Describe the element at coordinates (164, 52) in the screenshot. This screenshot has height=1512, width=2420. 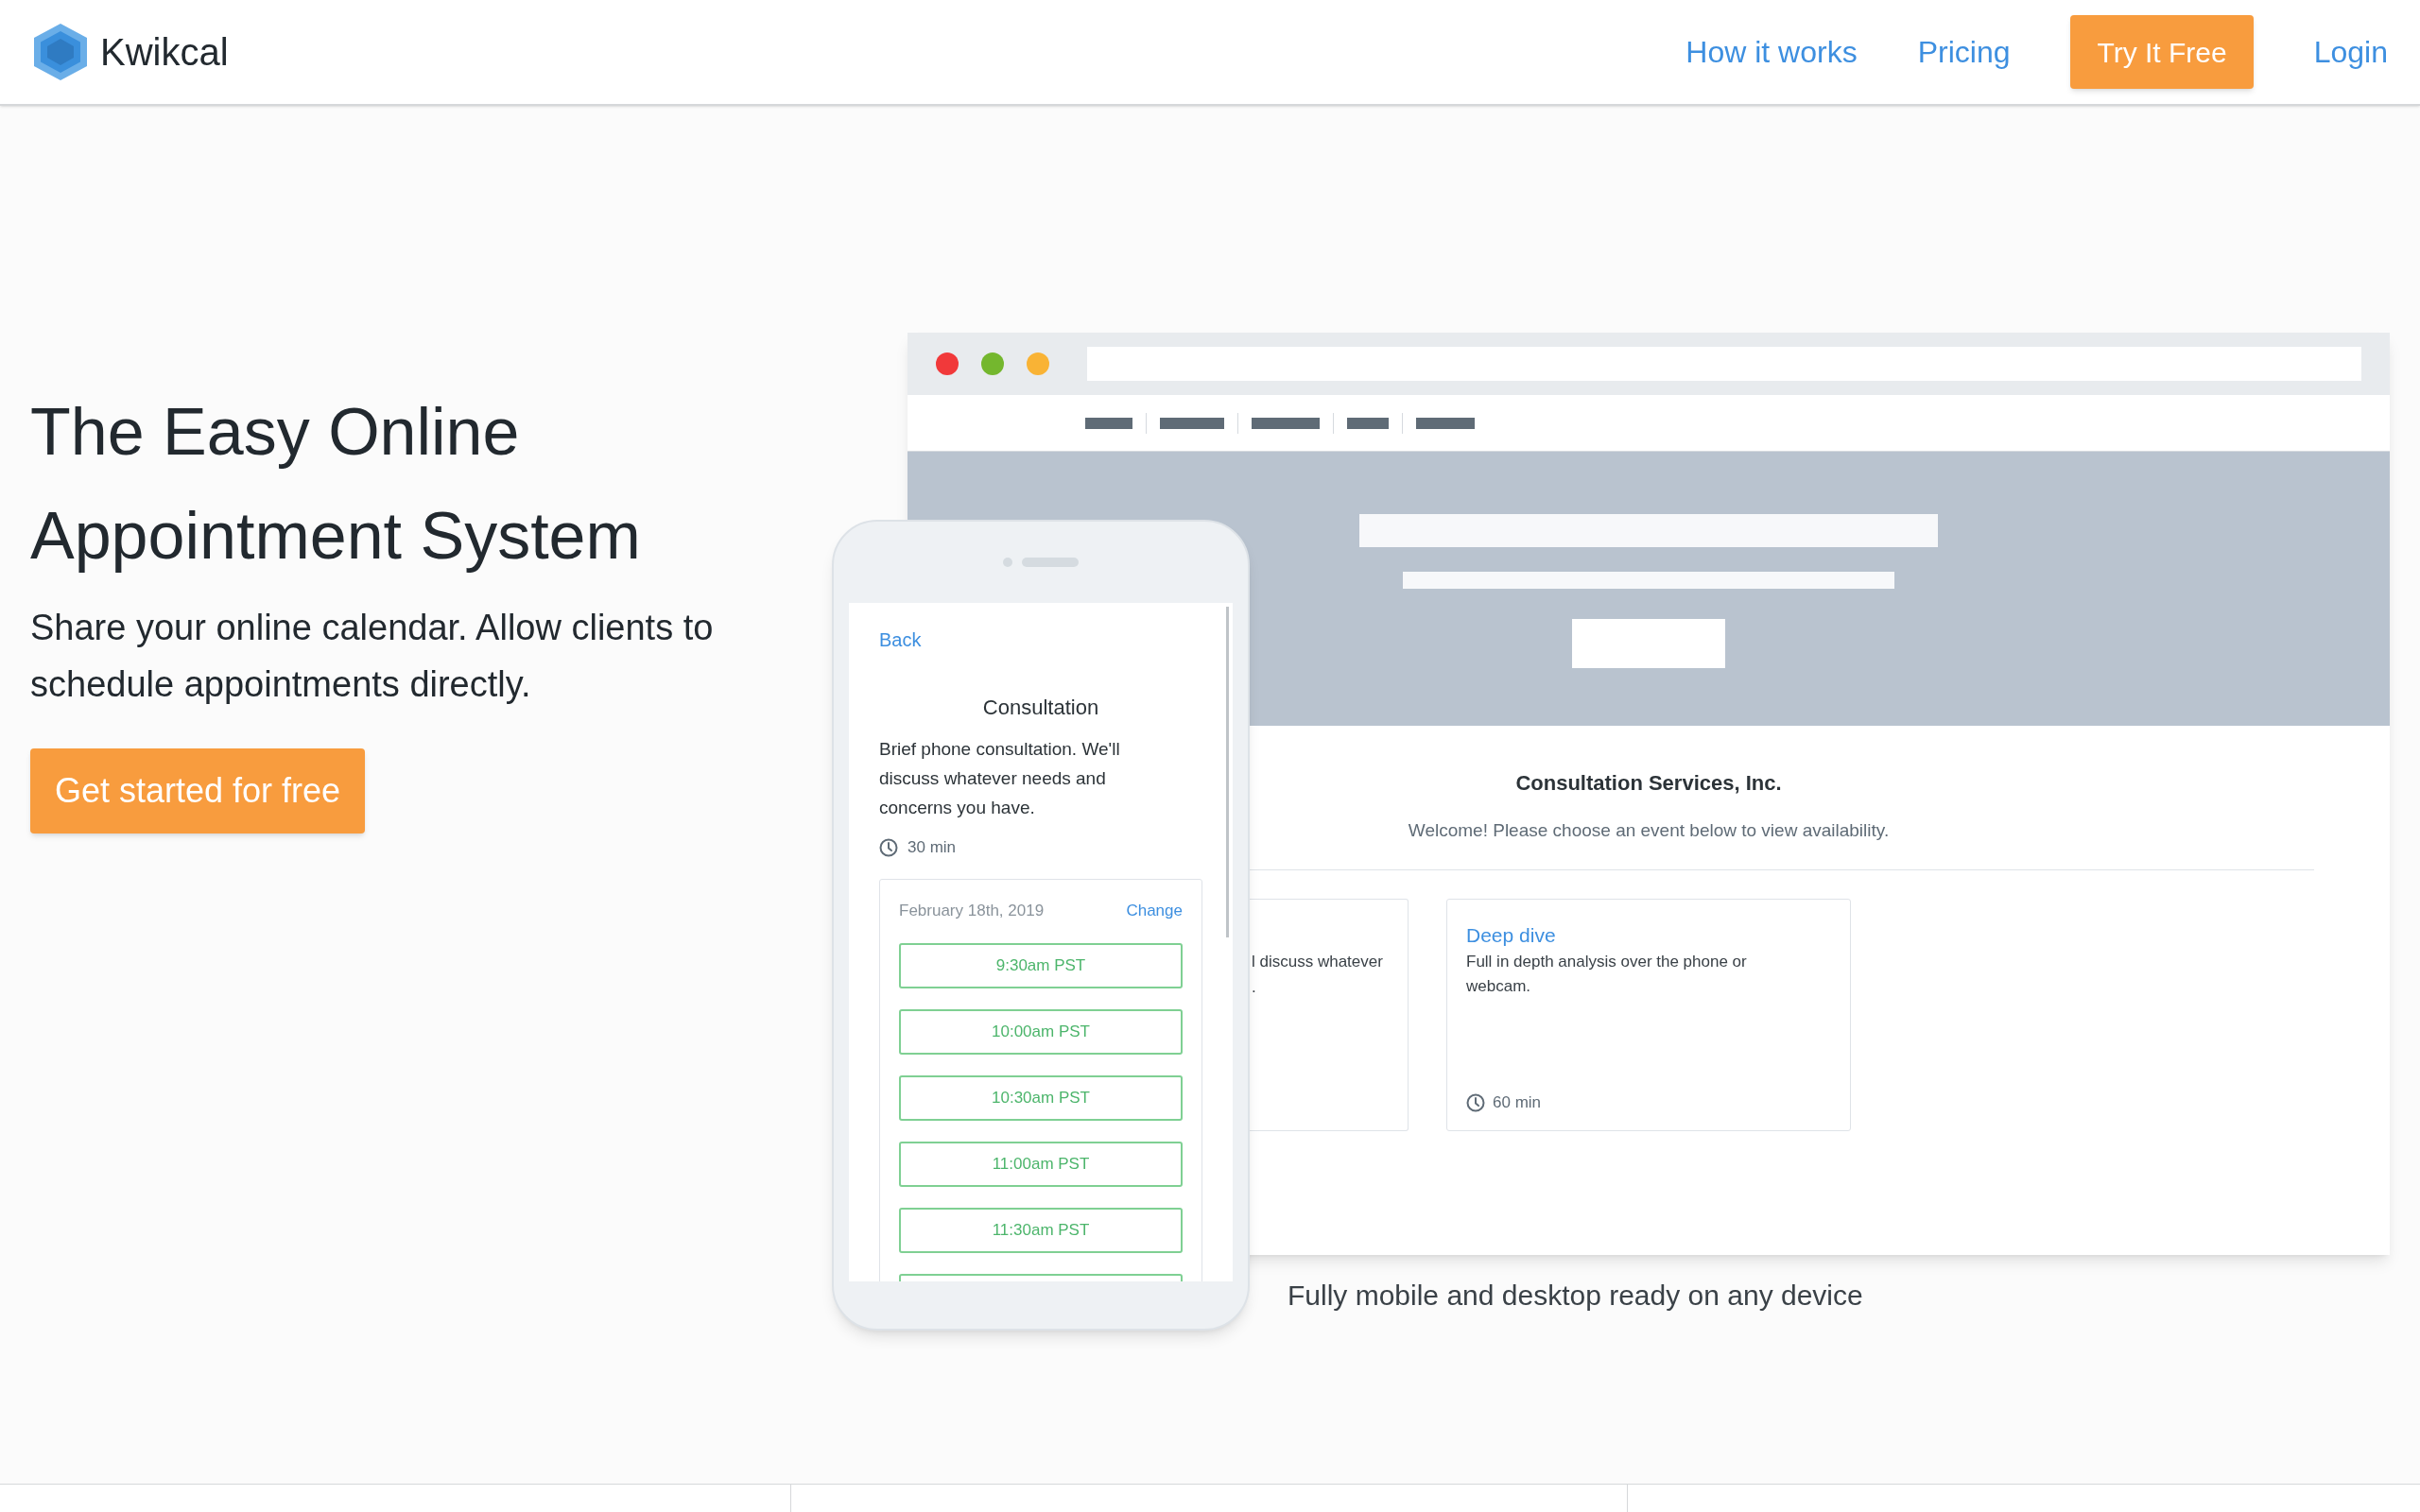
I see `brand-name: Kwikcal` at that location.